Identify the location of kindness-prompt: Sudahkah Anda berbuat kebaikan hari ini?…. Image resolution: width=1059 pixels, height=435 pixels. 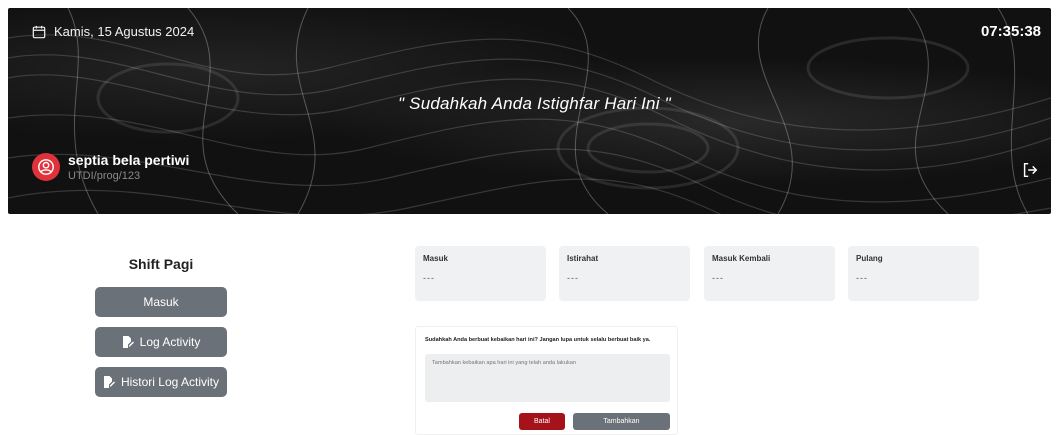
(538, 340).